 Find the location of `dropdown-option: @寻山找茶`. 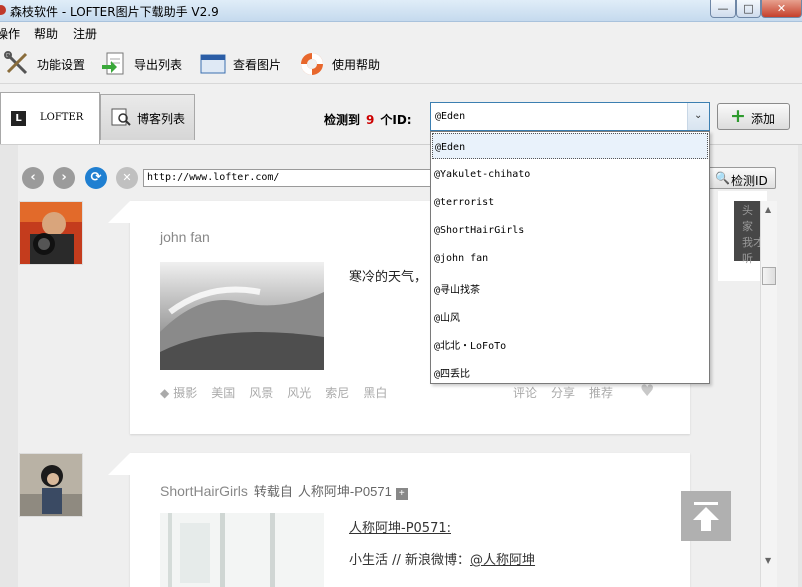

dropdown-option: @寻山找茶 is located at coordinates (570, 286).